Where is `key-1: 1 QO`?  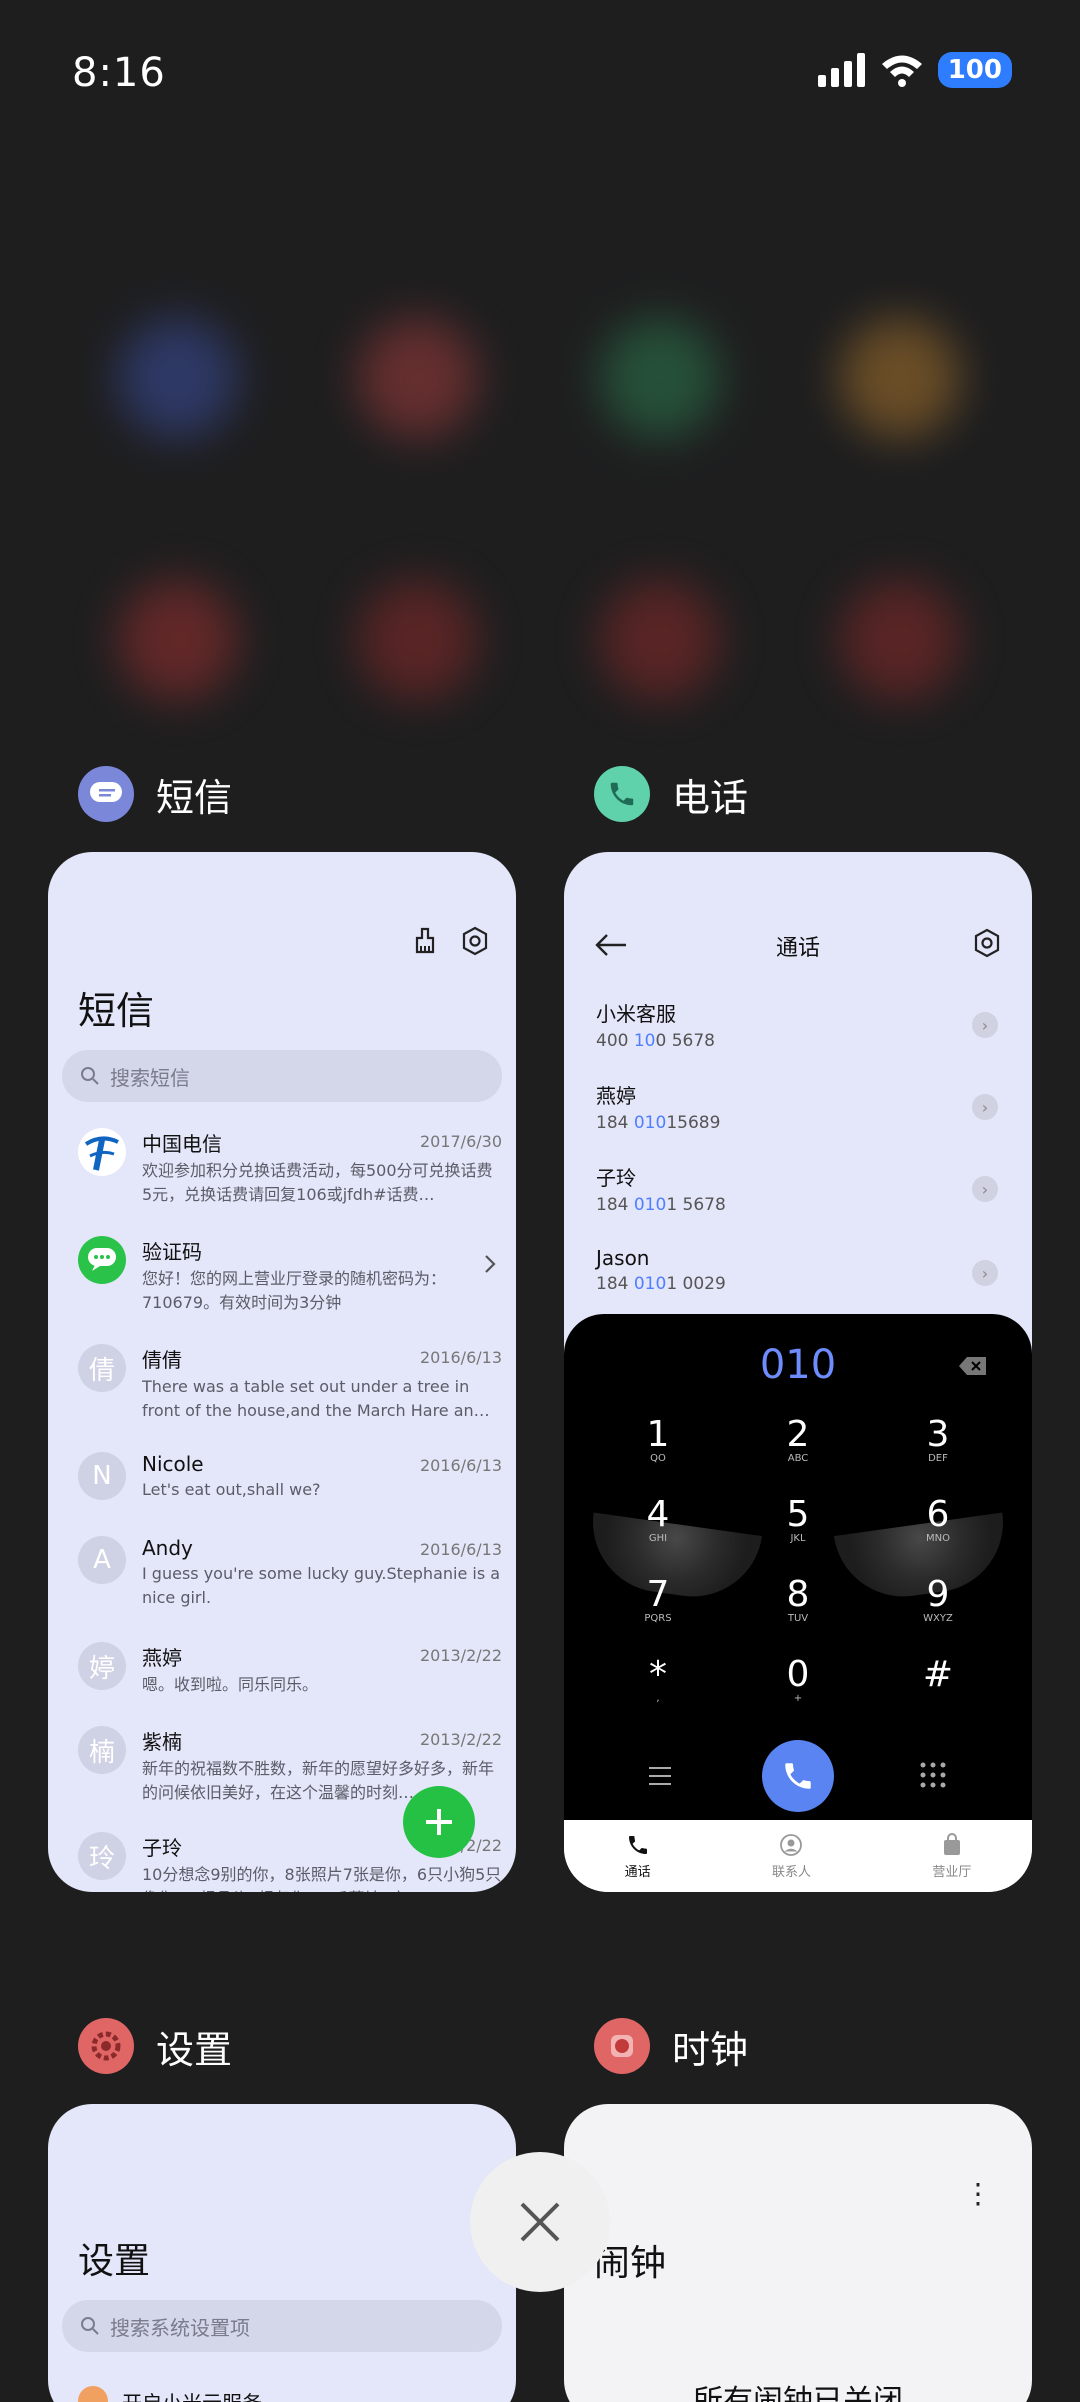 key-1: 1 QO is located at coordinates (658, 1439).